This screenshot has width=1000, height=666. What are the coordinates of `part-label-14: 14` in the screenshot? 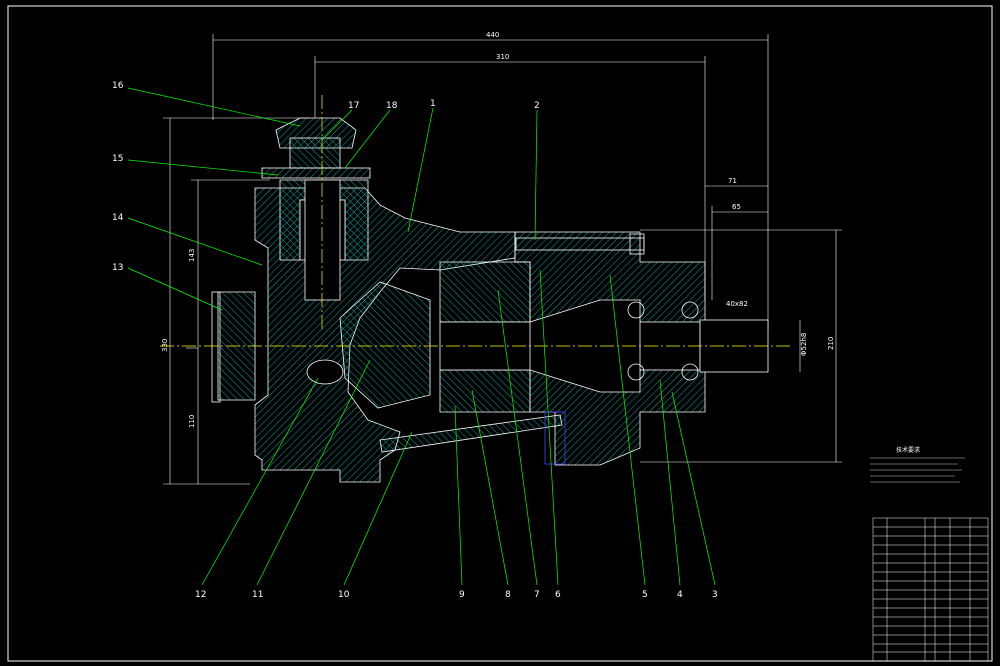 It's located at (118, 218).